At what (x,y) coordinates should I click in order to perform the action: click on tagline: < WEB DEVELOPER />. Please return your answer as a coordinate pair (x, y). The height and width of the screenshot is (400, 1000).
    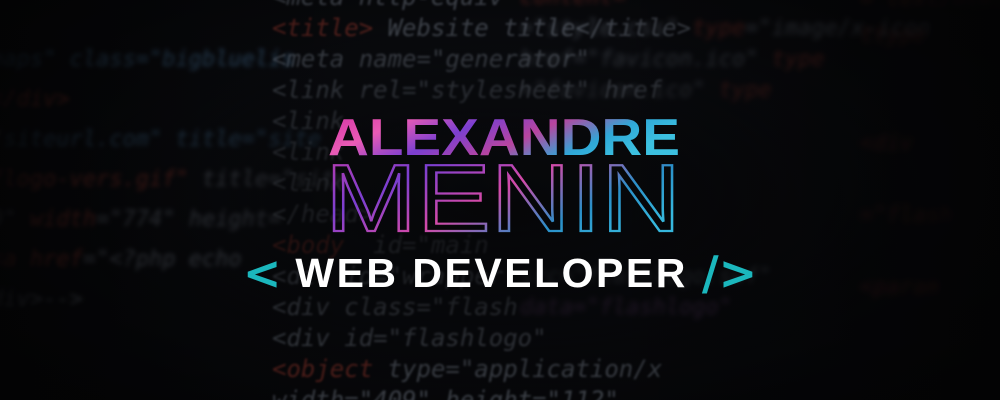
    Looking at the image, I should click on (500, 273).